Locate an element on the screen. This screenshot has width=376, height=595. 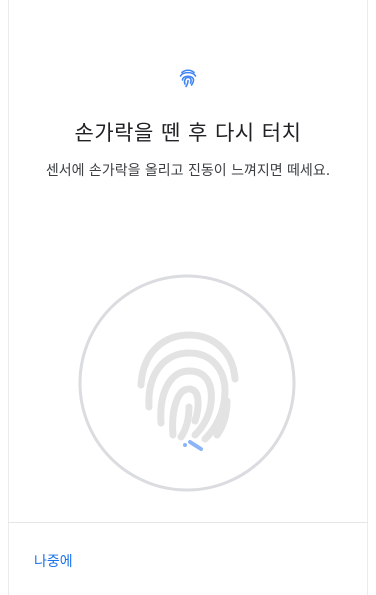
right-edge is located at coordinates (367, 297).